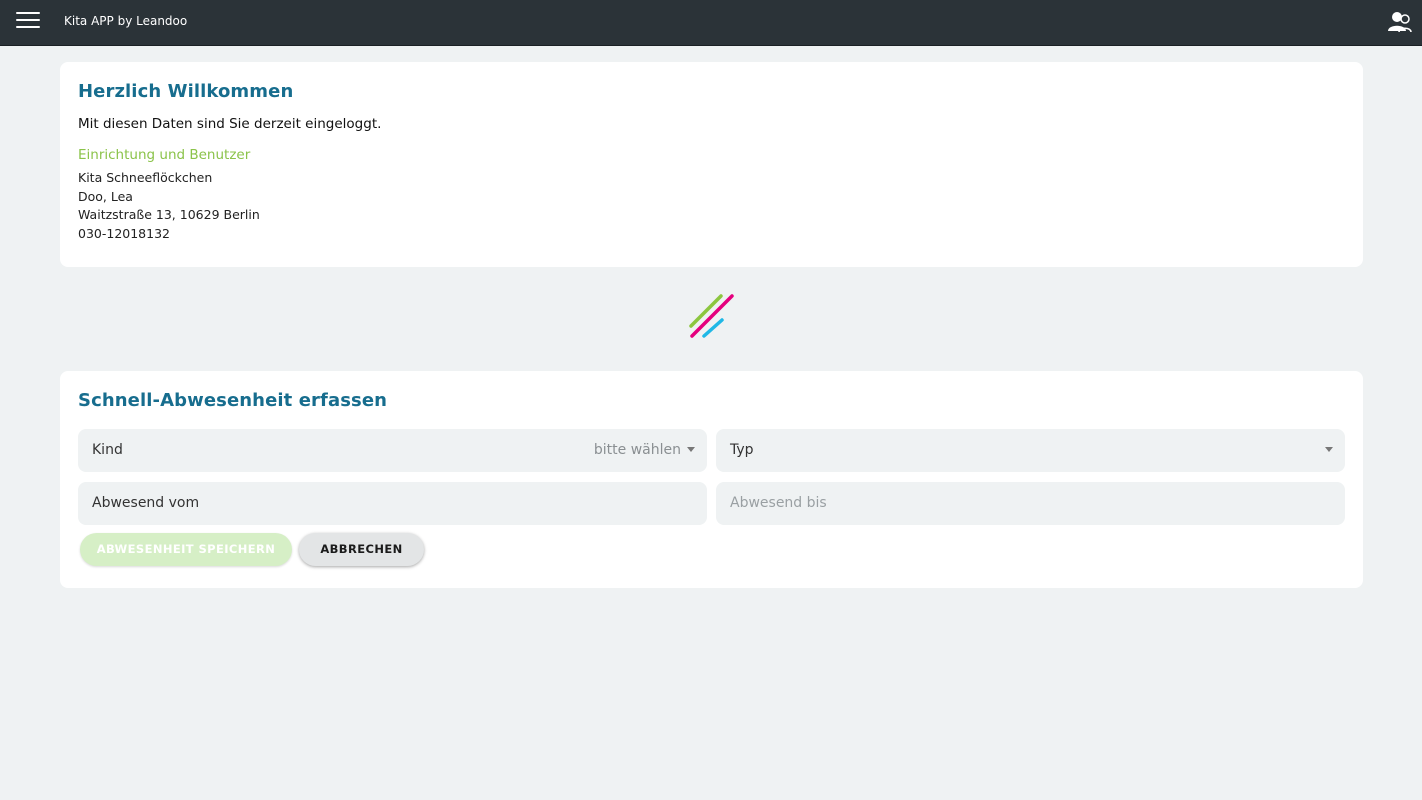  I want to click on facility-name: Kita Schneeflöckchen, so click(145, 177).